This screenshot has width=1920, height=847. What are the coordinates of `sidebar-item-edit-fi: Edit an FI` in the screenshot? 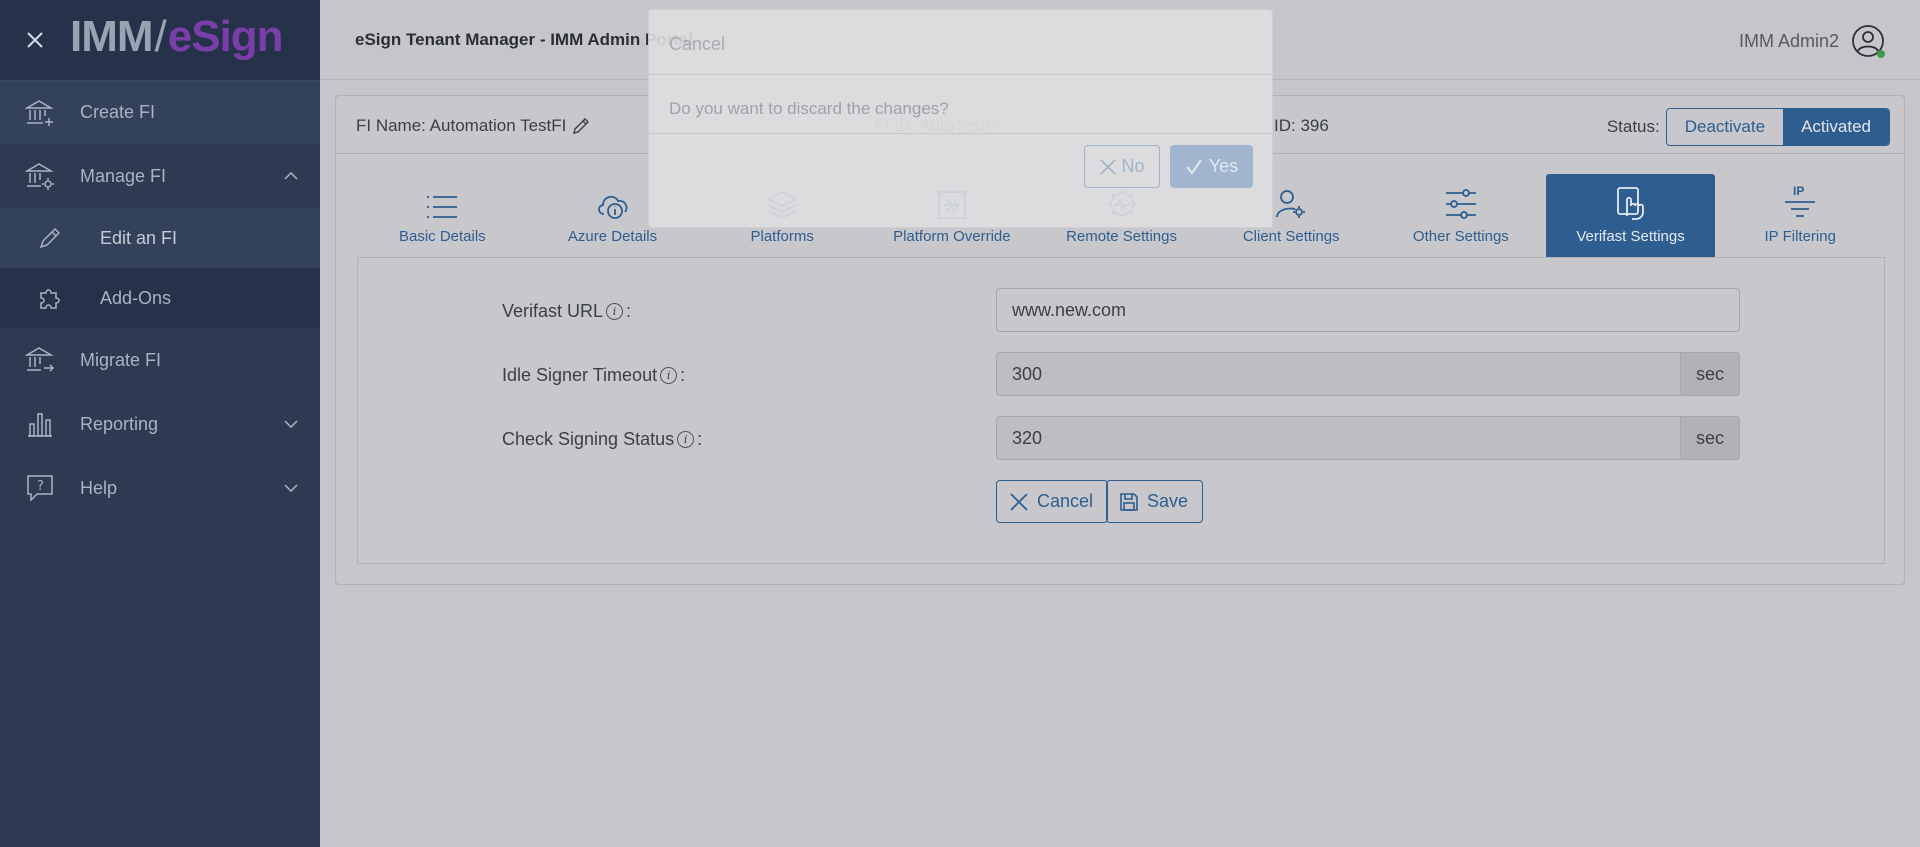 It's located at (160, 238).